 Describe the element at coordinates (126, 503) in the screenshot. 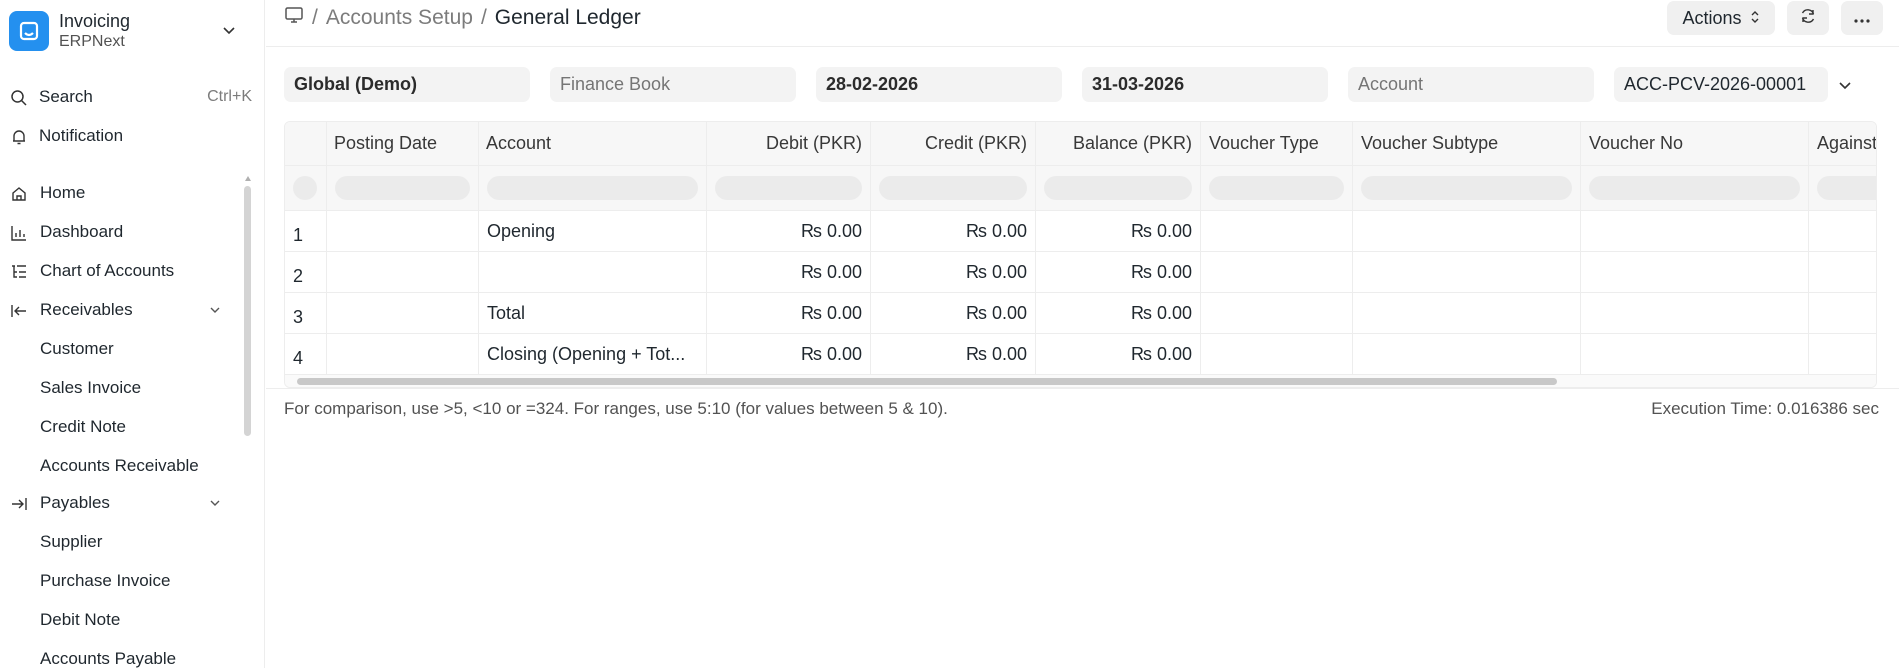

I see `sidebar-item-payables: Payables` at that location.